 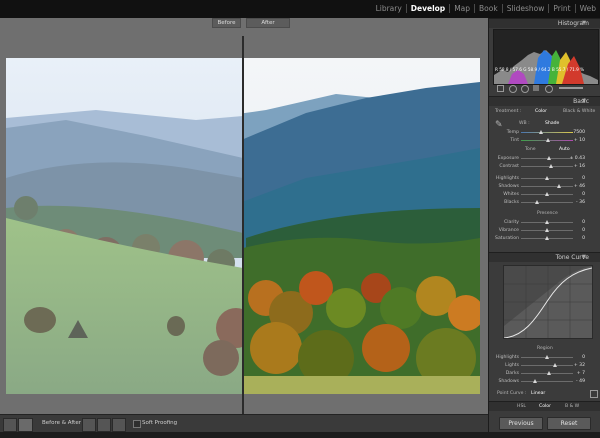 What do you see at coordinates (544, 178) in the screenshot?
I see `highlights-slider: Highlights 0` at bounding box center [544, 178].